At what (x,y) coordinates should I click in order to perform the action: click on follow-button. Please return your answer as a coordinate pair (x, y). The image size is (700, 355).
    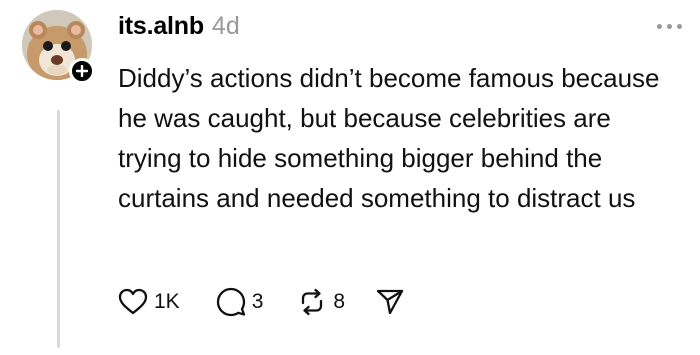
    Looking at the image, I should click on (82, 71).